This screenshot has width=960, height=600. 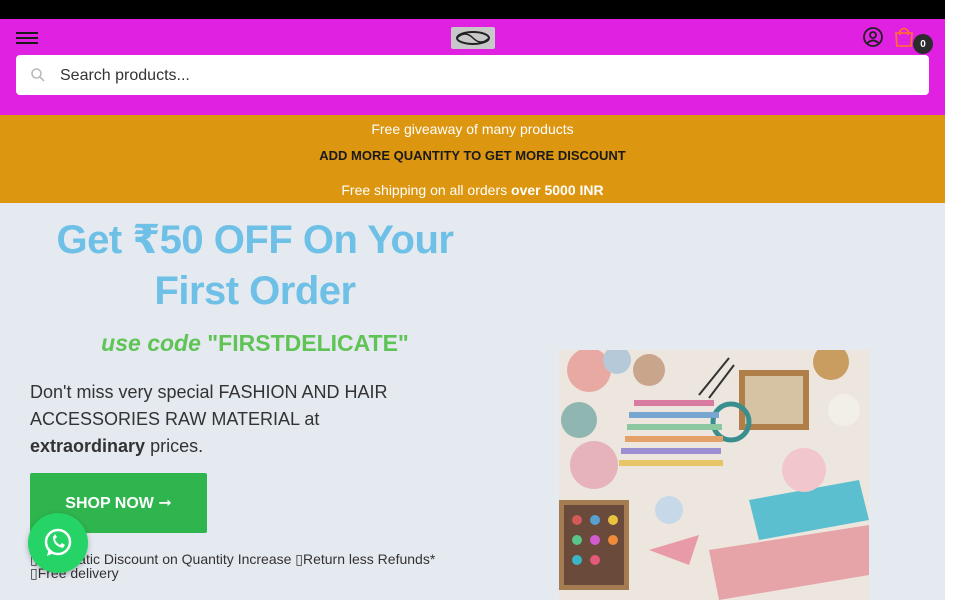 I want to click on whatsapp-chat-button, so click(x=58, y=543).